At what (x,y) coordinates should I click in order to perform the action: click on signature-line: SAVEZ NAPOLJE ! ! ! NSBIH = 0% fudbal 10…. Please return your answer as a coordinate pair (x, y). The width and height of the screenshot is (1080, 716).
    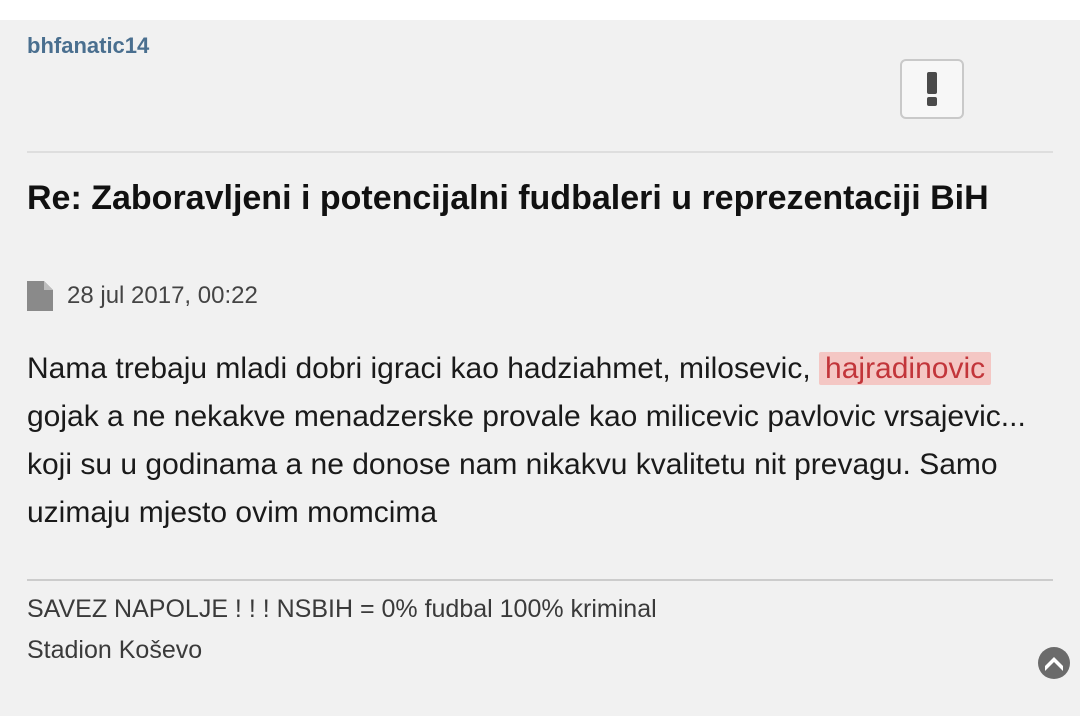
    Looking at the image, I should click on (342, 609).